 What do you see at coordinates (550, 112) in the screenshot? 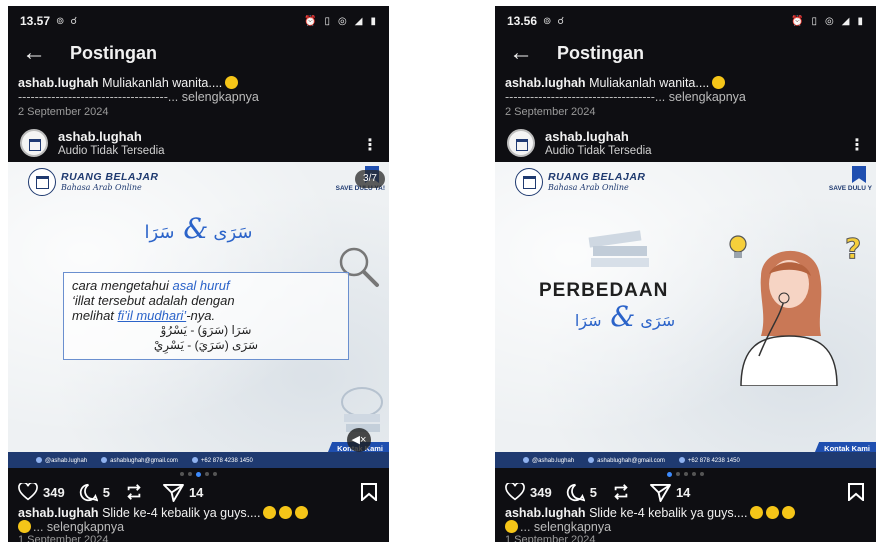
I see `post-date: 2 September 2024` at bounding box center [550, 112].